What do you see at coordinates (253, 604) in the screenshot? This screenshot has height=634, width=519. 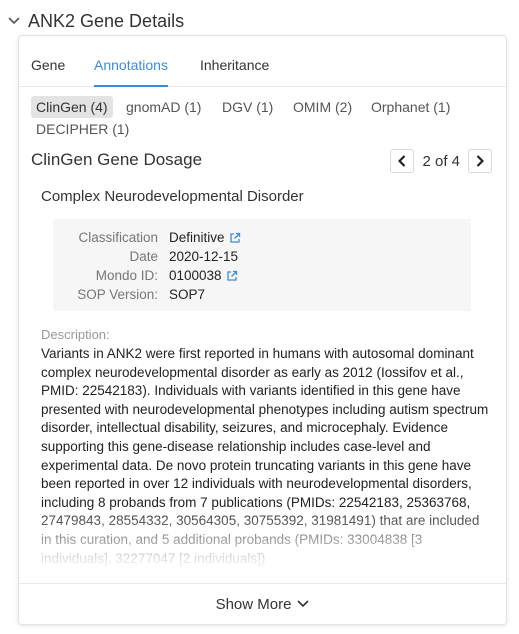 I see `show-more-label: Show More` at bounding box center [253, 604].